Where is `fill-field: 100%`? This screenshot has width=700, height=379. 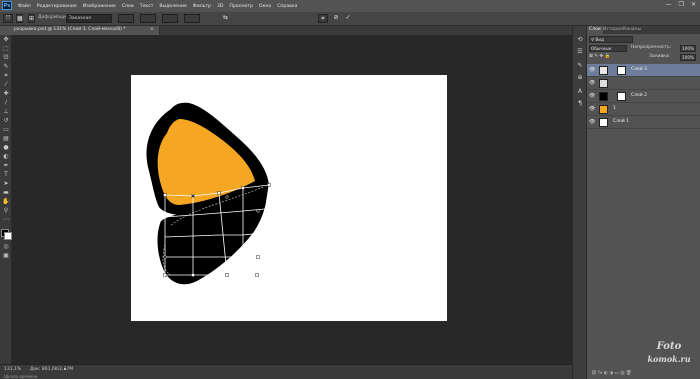 fill-field: 100% is located at coordinates (688, 57).